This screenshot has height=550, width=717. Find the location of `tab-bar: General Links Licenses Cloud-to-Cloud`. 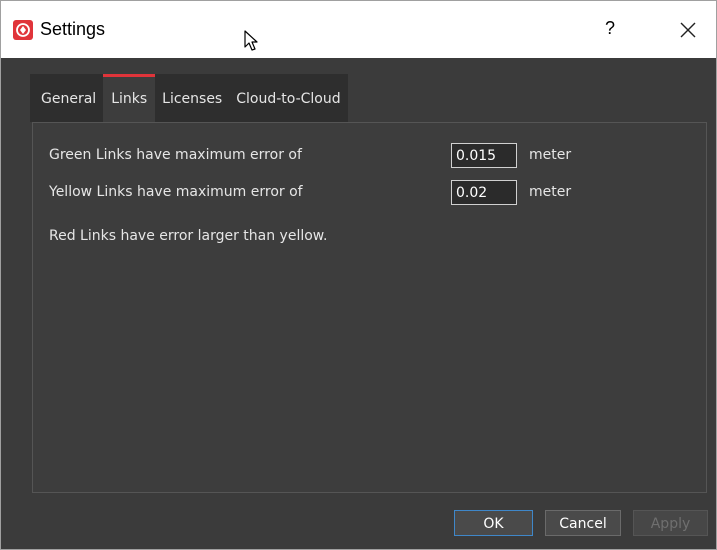

tab-bar: General Links Licenses Cloud-to-Cloud is located at coordinates (189, 98).